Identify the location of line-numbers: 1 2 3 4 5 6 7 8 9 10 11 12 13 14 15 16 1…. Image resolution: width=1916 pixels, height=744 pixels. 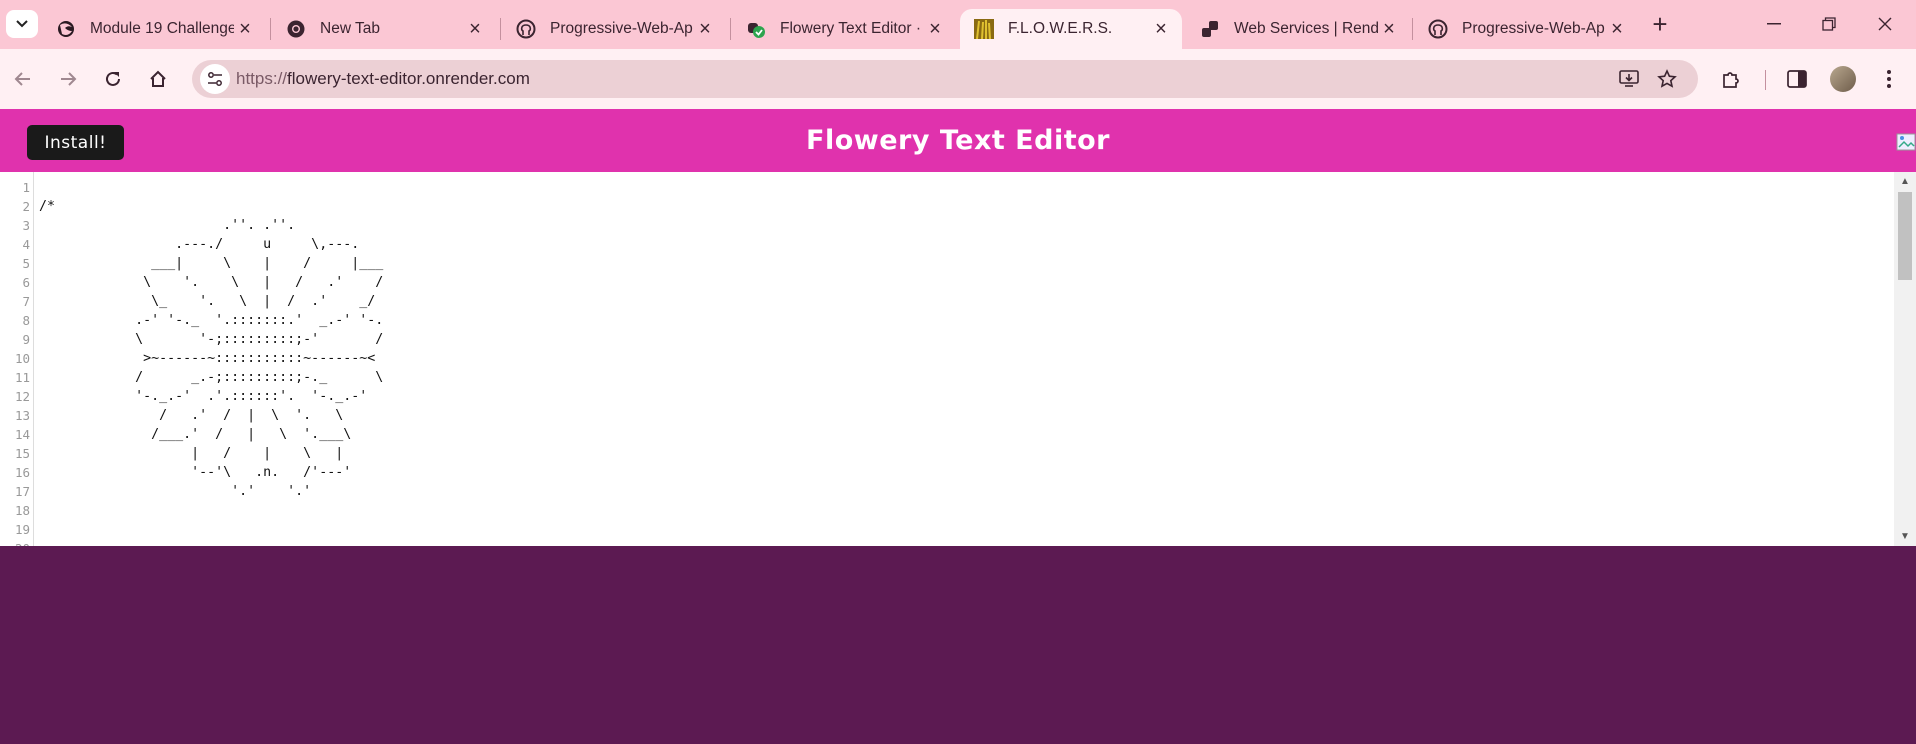
(22, 363).